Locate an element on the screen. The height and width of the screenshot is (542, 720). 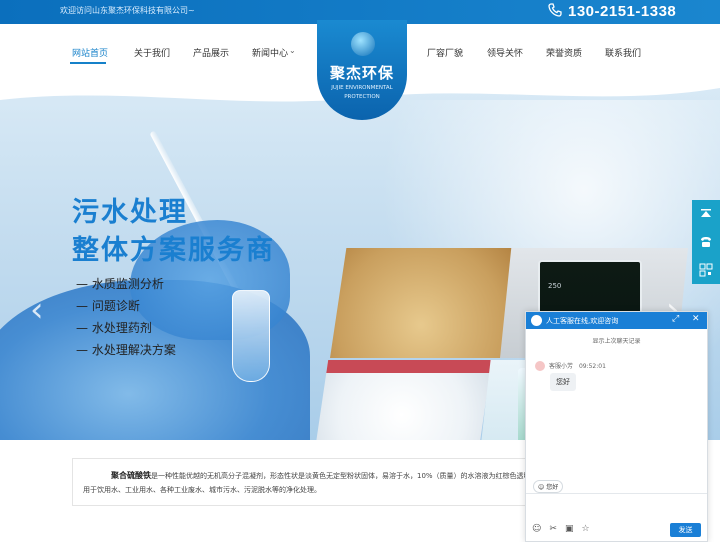
nav-products: 产品展示 is located at coordinates (211, 52).